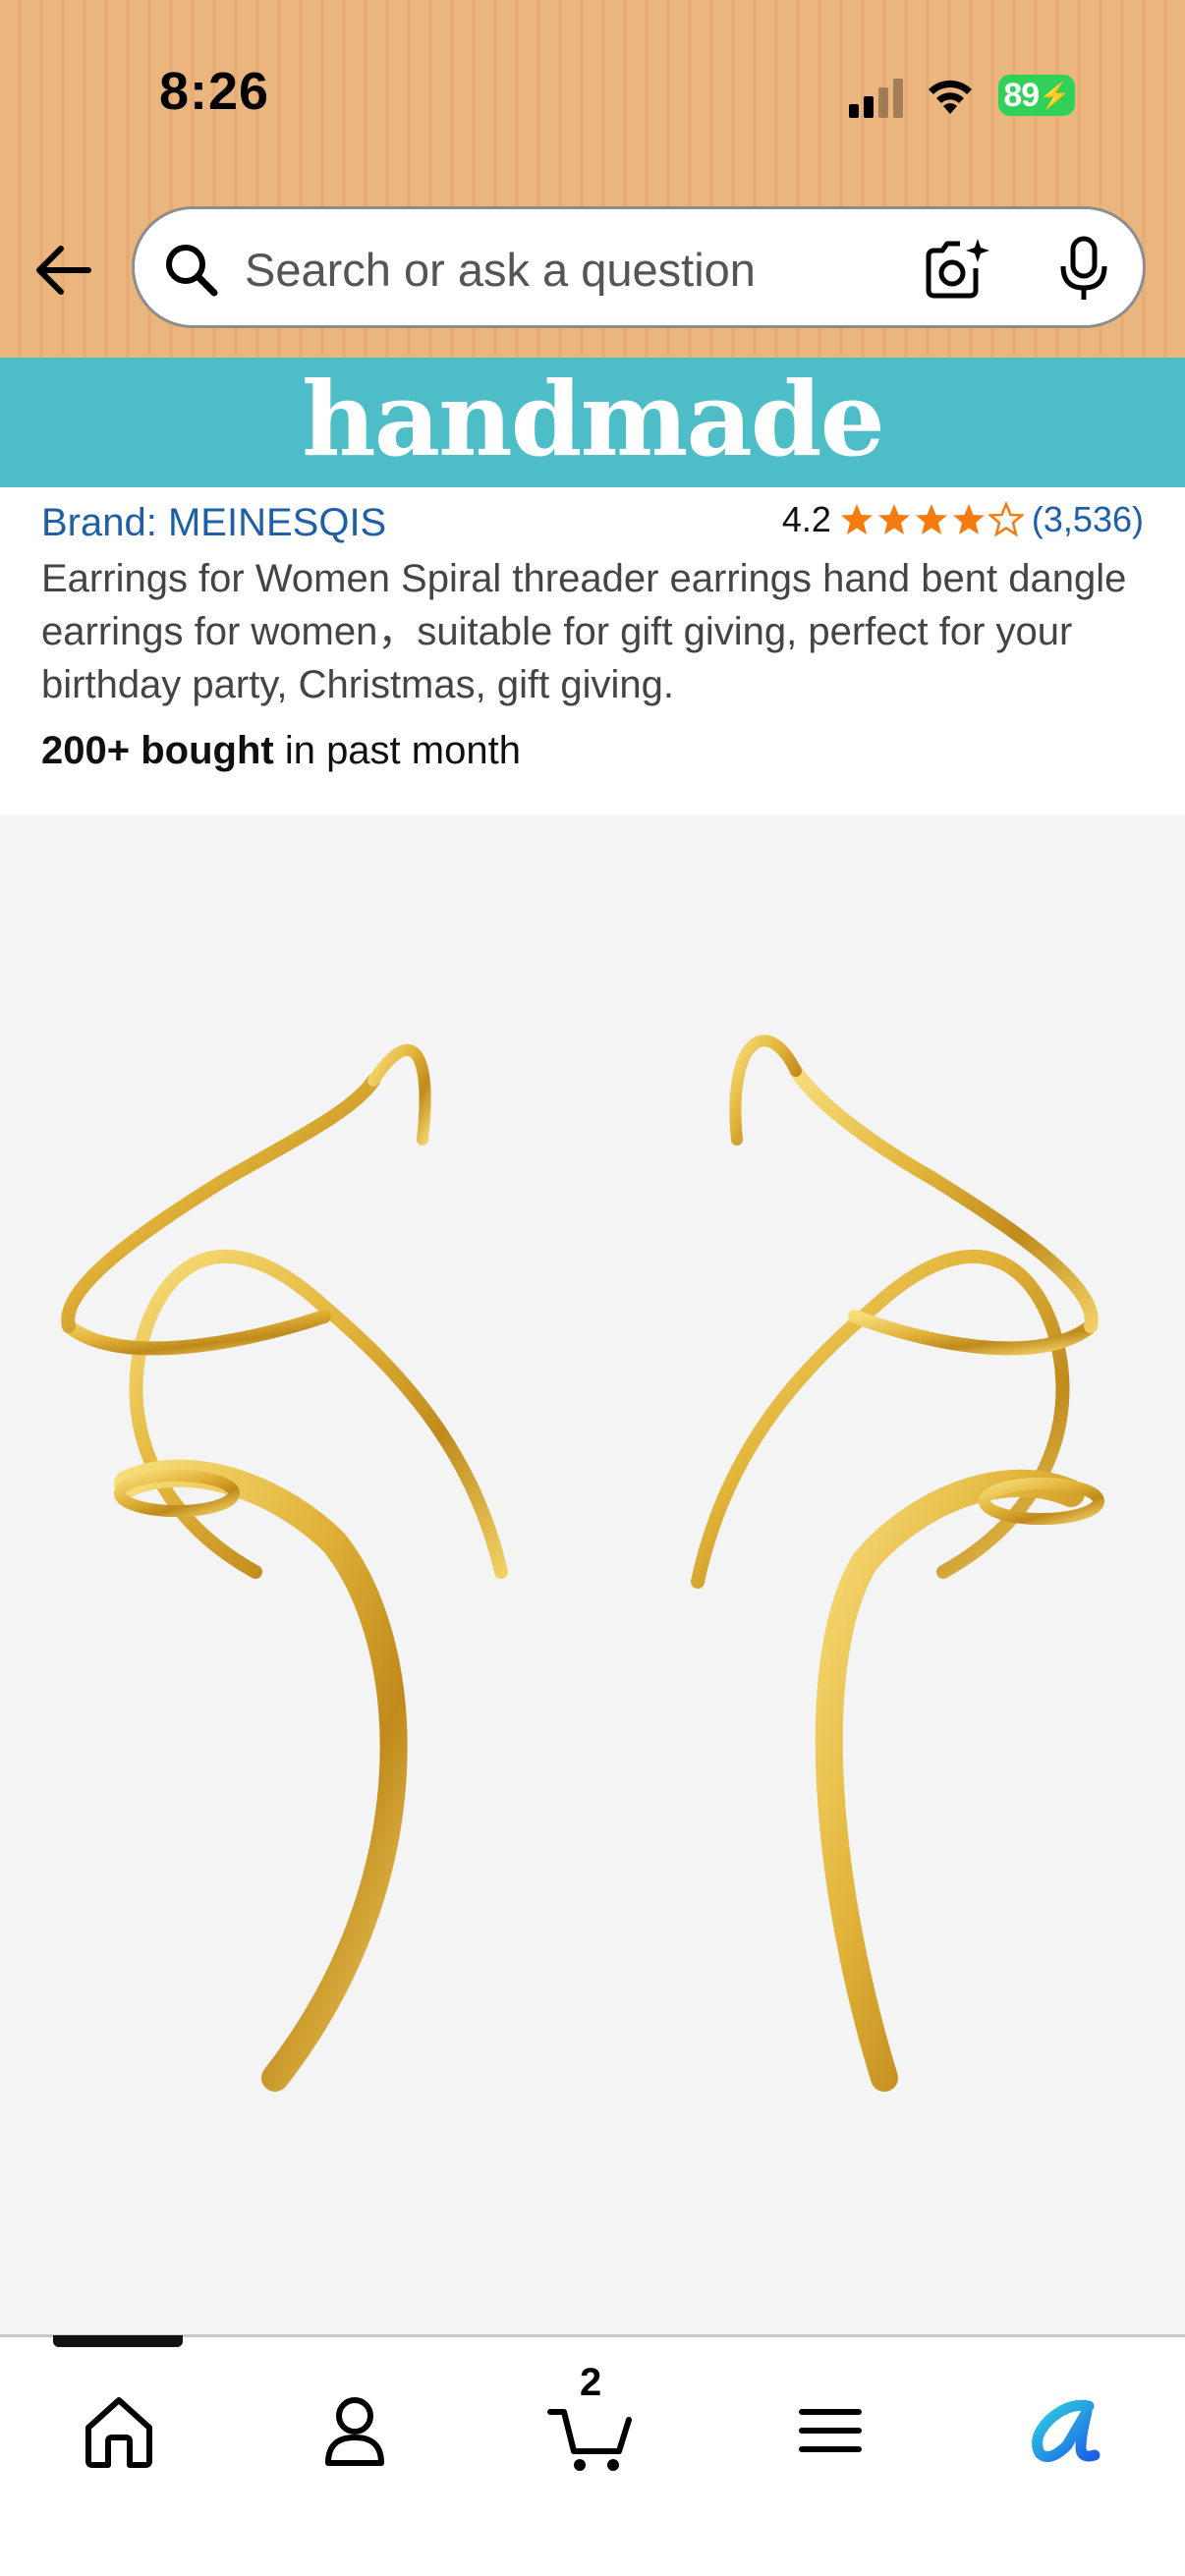 Image resolution: width=1185 pixels, height=2576 pixels. Describe the element at coordinates (192, 271) in the screenshot. I see `search-icon` at that location.